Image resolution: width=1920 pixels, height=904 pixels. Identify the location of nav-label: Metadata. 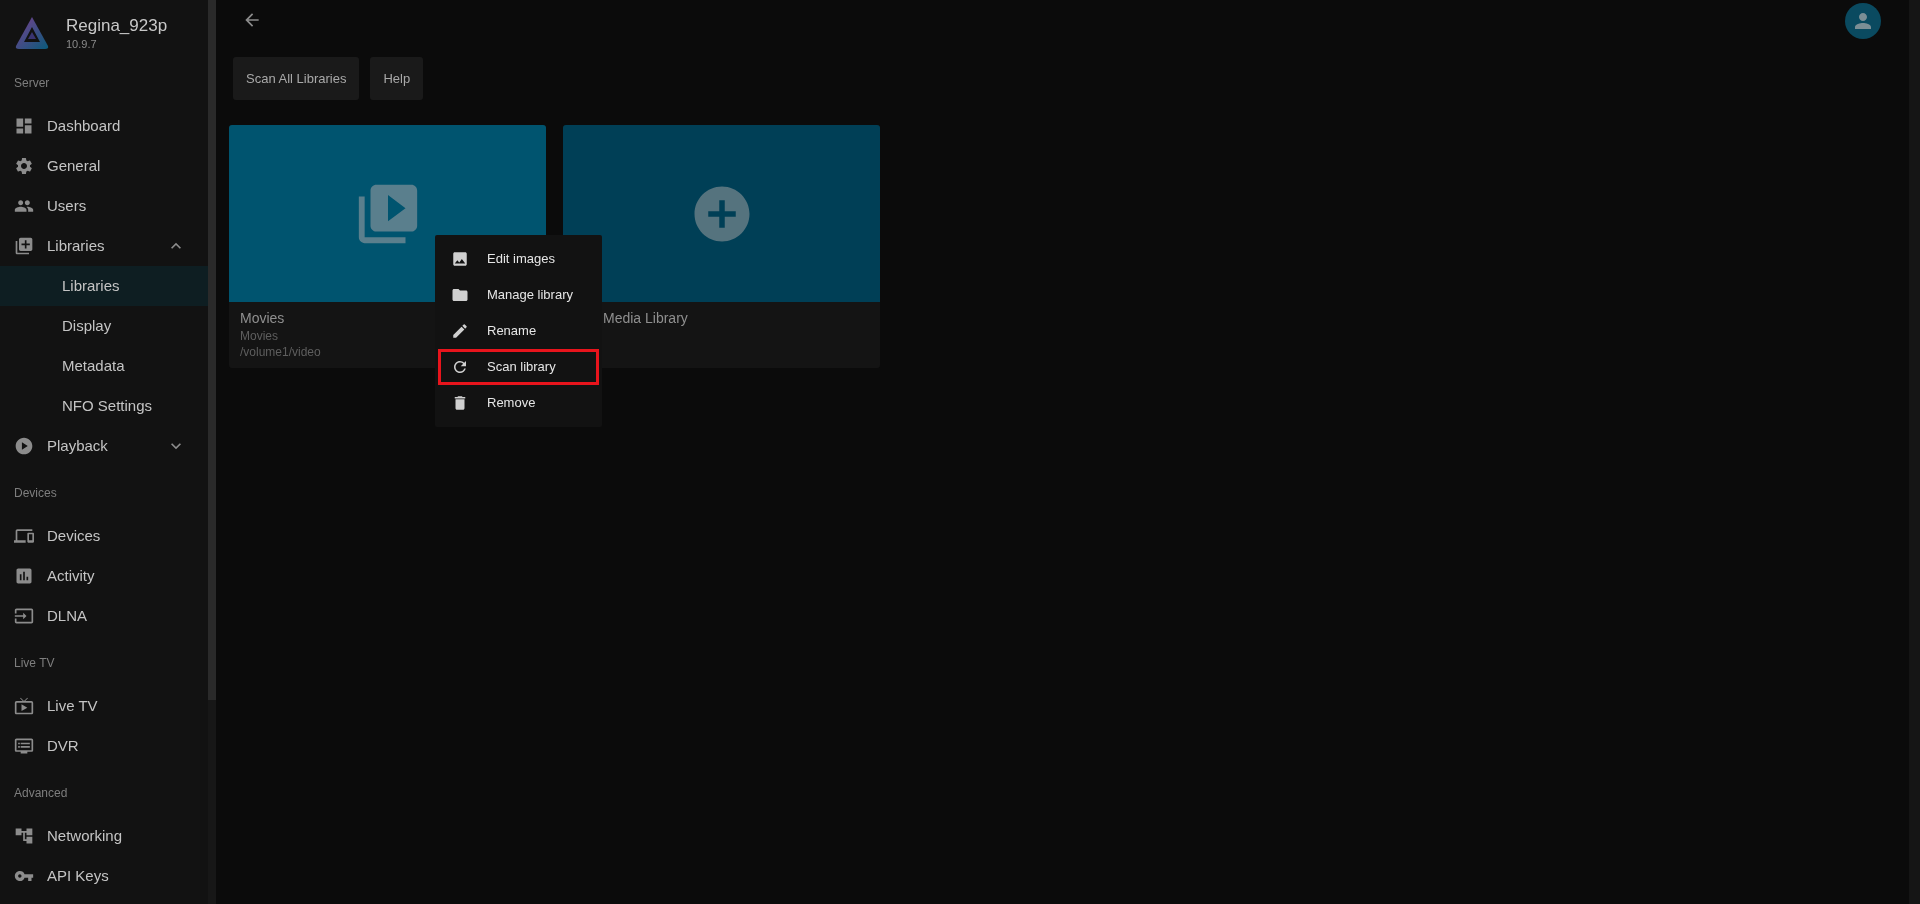
(93, 365).